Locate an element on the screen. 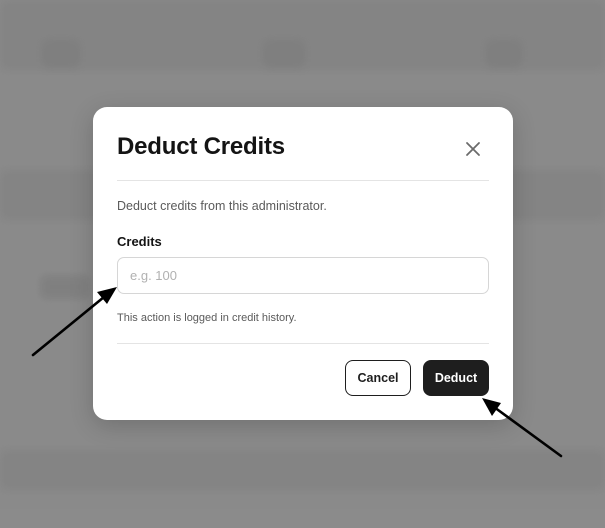  cancel-button: Cancel is located at coordinates (378, 378).